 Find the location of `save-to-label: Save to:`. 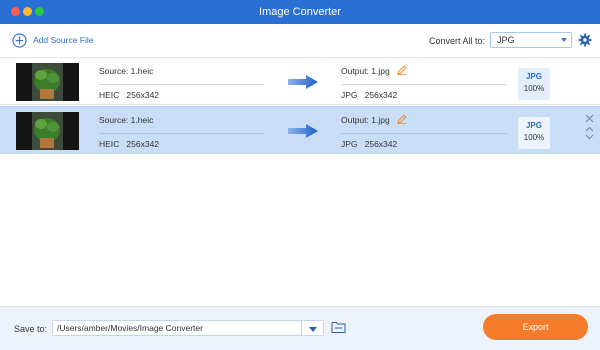

save-to-label: Save to: is located at coordinates (31, 329).